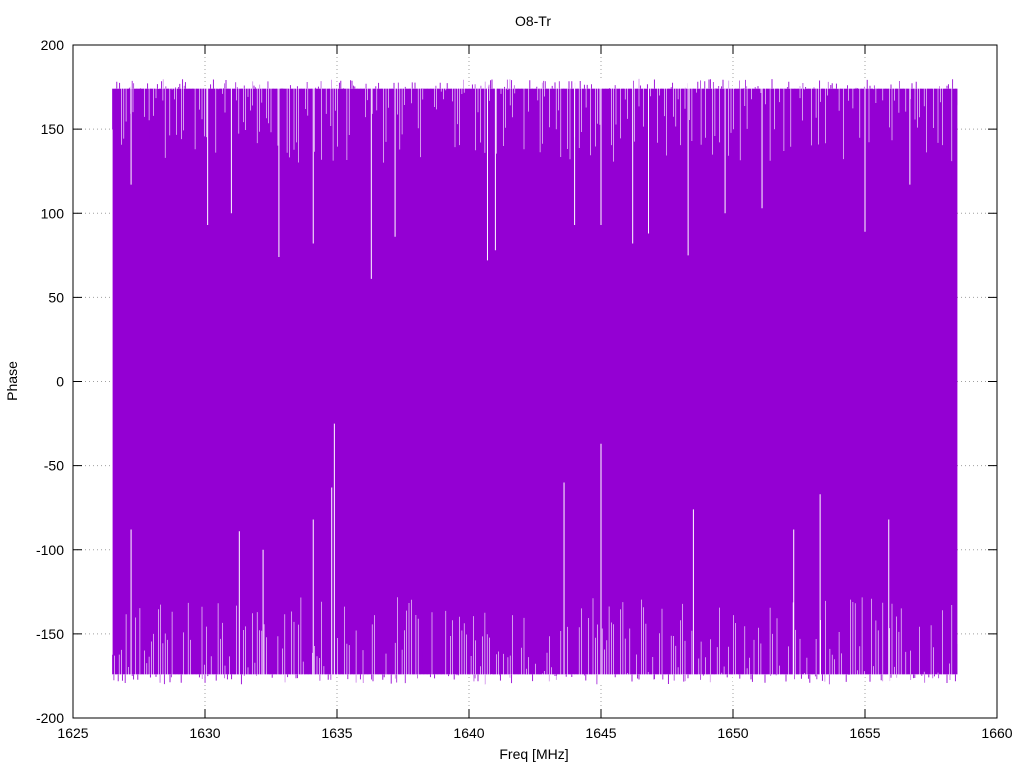 This screenshot has height=768, width=1024. I want to click on x-tick-label: 1655, so click(864, 733).